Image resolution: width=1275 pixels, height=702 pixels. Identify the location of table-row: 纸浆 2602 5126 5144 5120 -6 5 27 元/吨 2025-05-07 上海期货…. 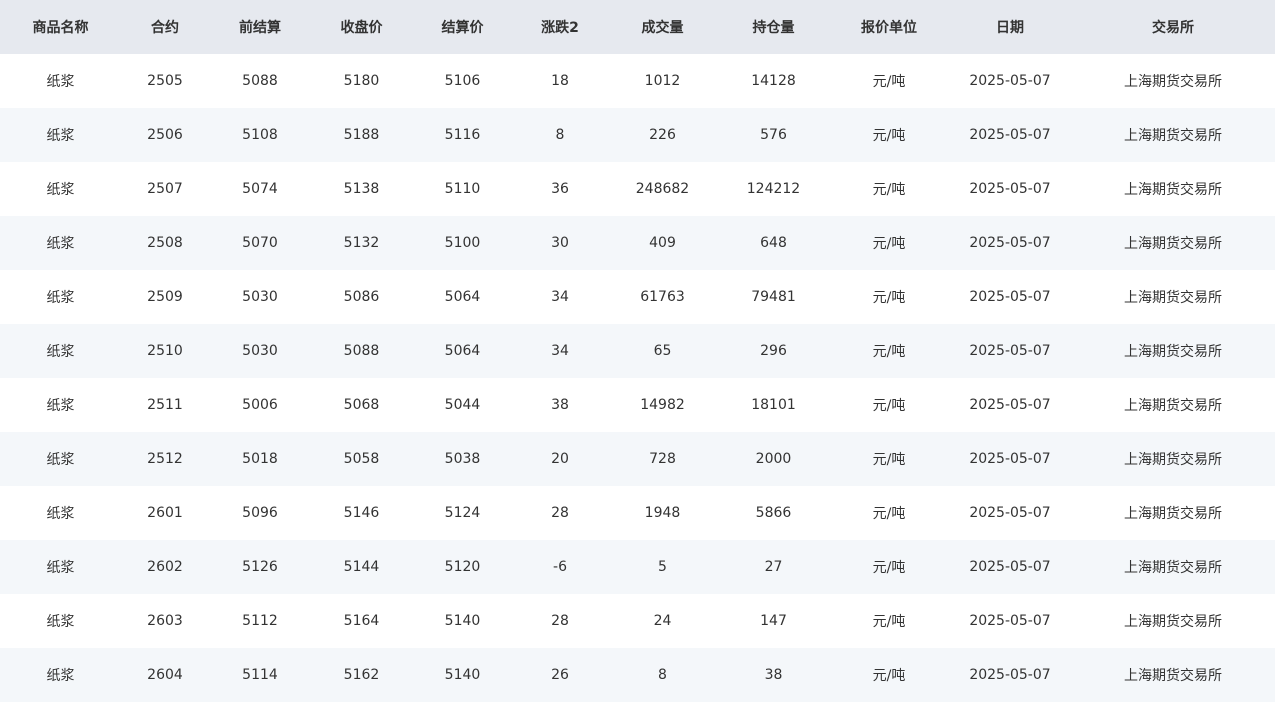
(637, 567).